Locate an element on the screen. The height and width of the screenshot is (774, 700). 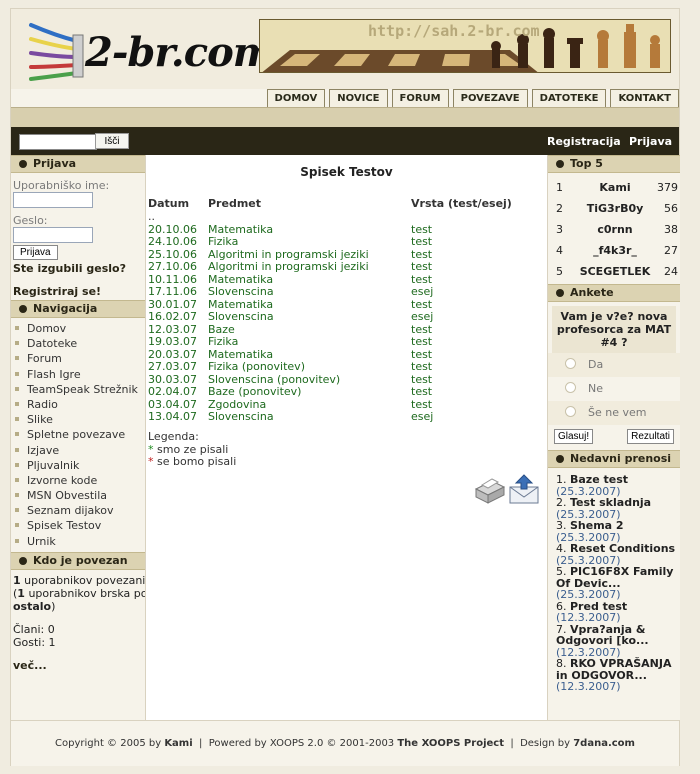
footer-xoops-link: The XOOPS Project is located at coordinates (450, 743).